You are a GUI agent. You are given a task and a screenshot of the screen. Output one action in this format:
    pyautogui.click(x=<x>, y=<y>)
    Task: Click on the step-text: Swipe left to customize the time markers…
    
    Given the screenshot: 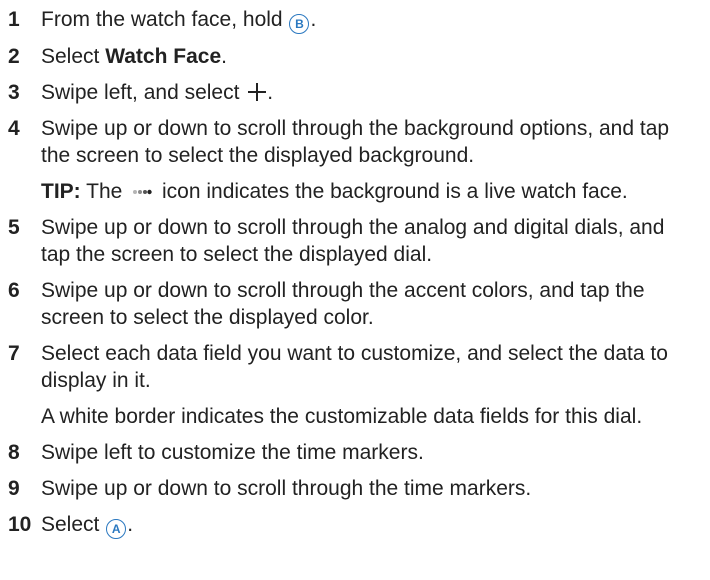 What is the action you would take?
    pyautogui.click(x=232, y=452)
    